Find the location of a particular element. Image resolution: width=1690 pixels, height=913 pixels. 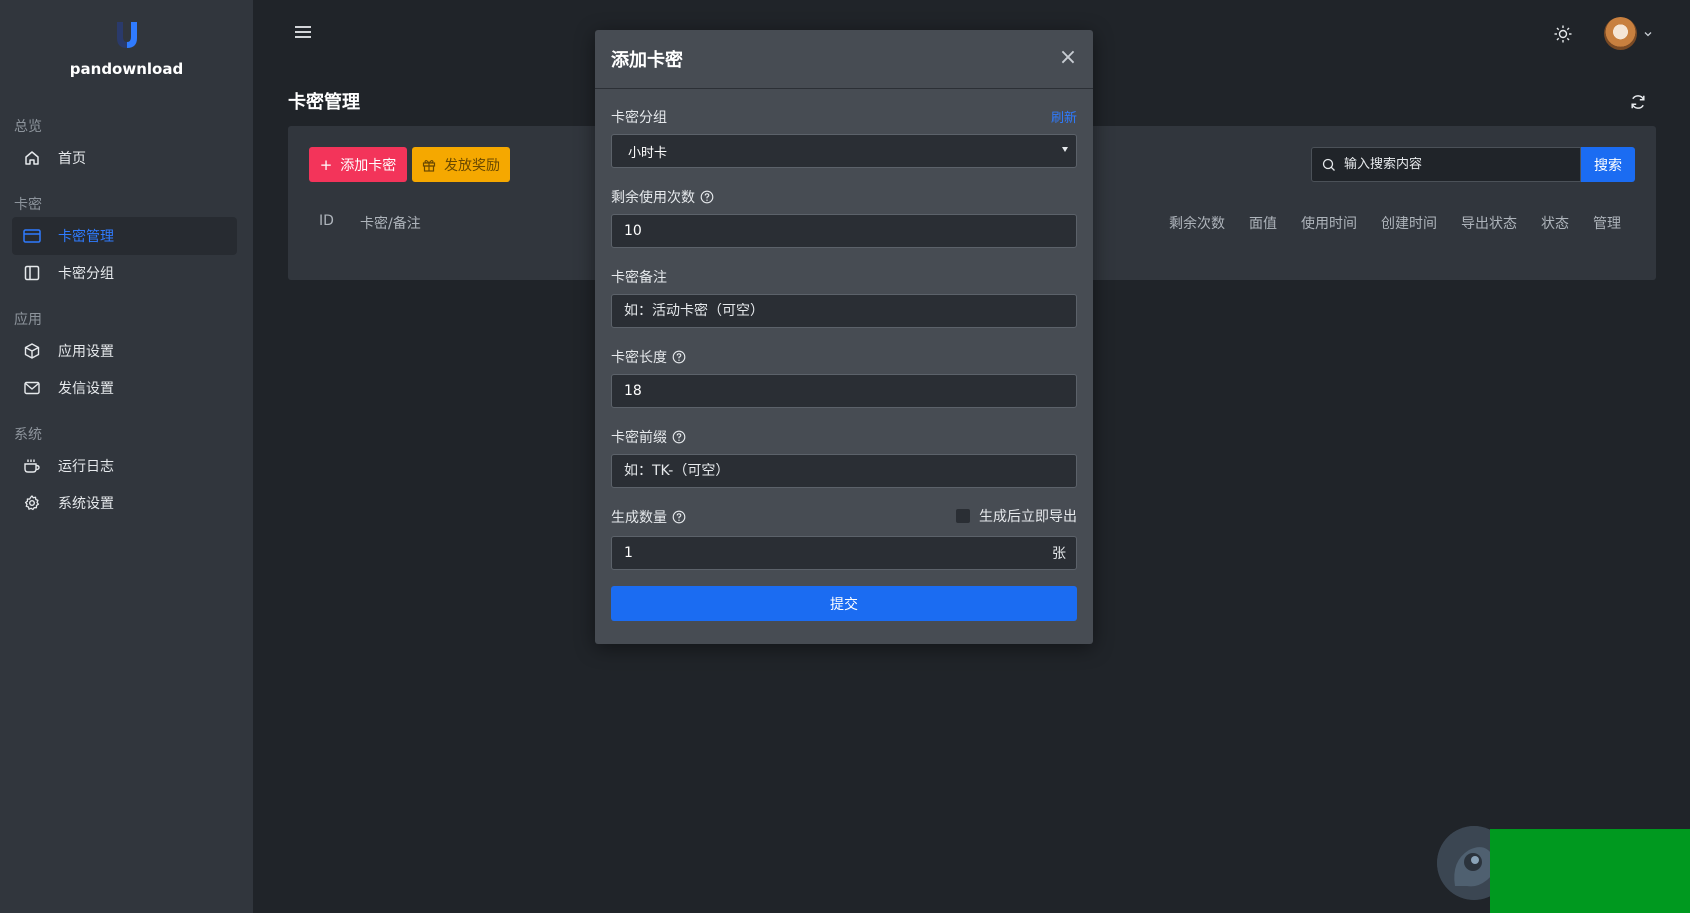

issue-reward-button: 发放奖励 is located at coordinates (461, 164).